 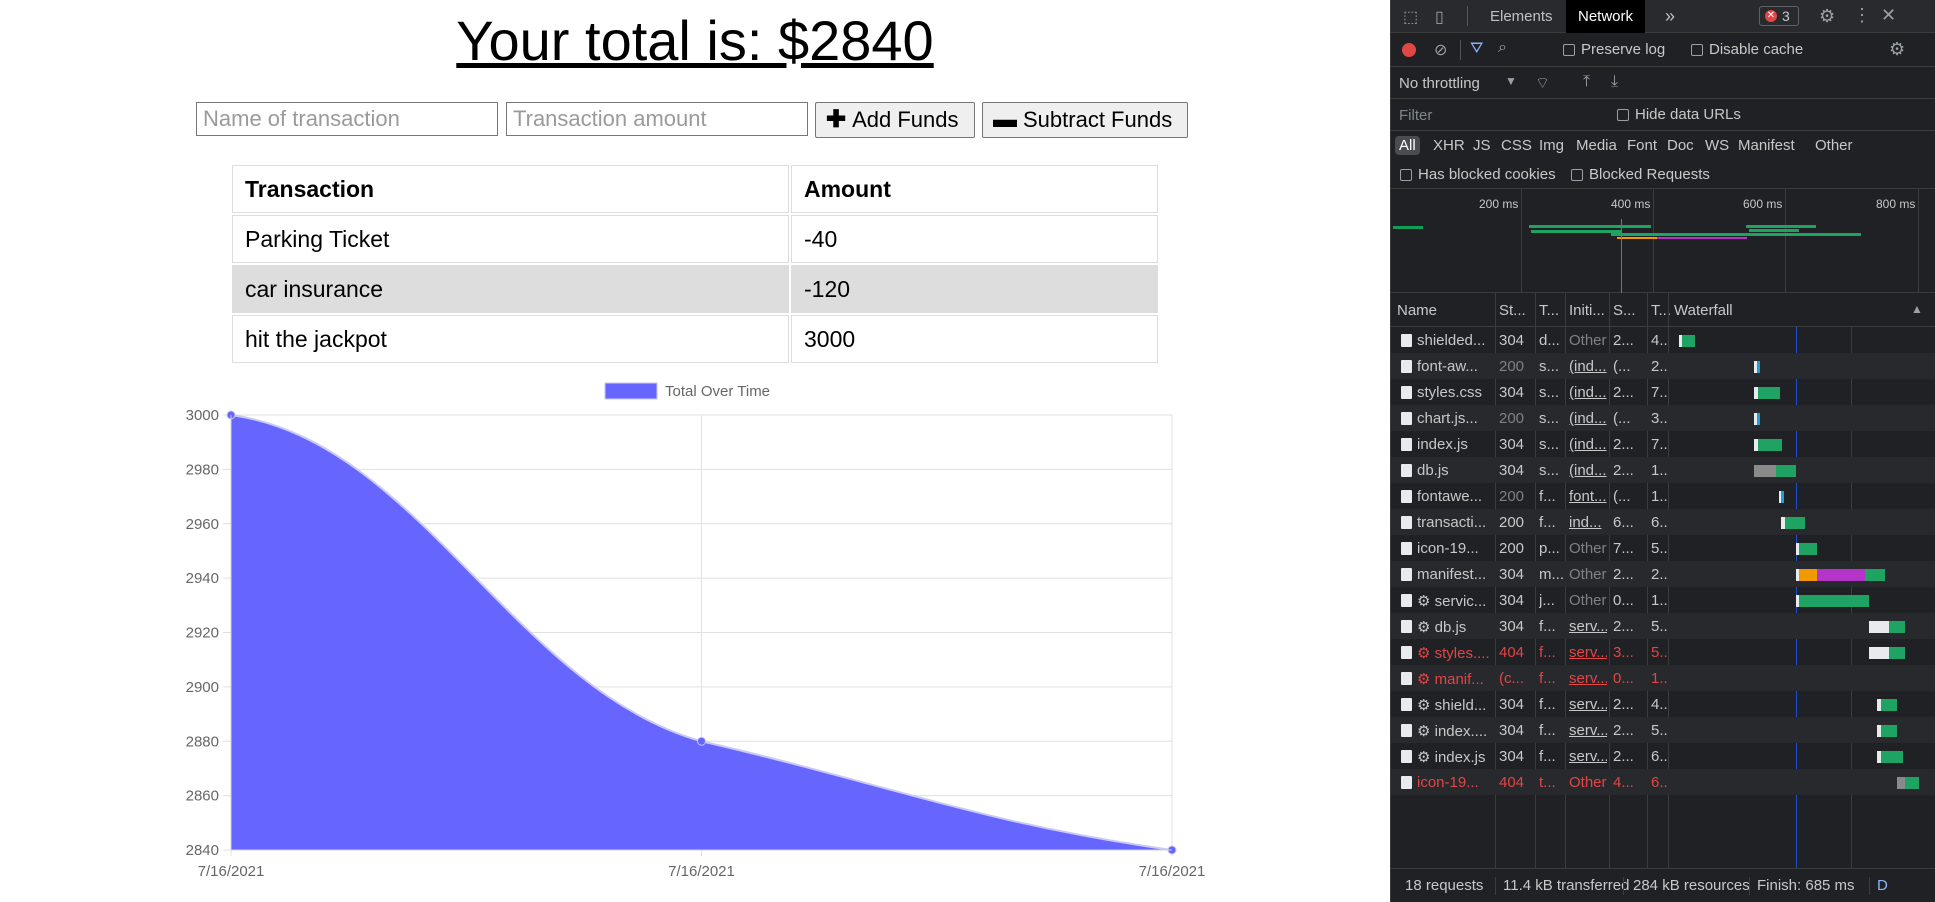 What do you see at coordinates (510, 339) in the screenshot?
I see `transaction-name: hit the jackpot` at bounding box center [510, 339].